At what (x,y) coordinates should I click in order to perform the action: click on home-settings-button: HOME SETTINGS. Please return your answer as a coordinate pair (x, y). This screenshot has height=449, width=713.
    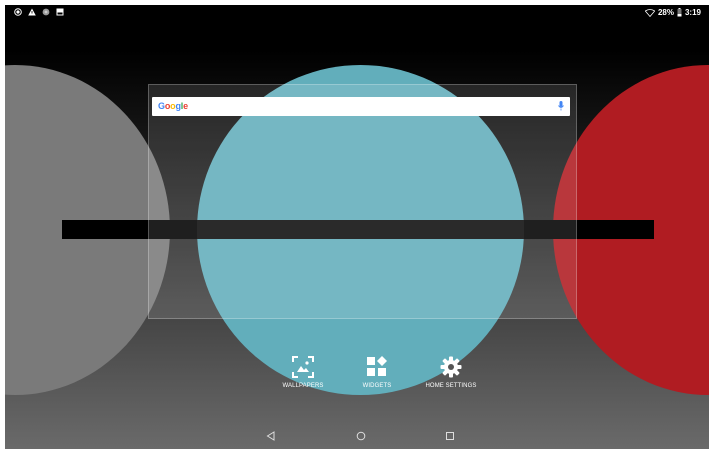
    Looking at the image, I should click on (451, 372).